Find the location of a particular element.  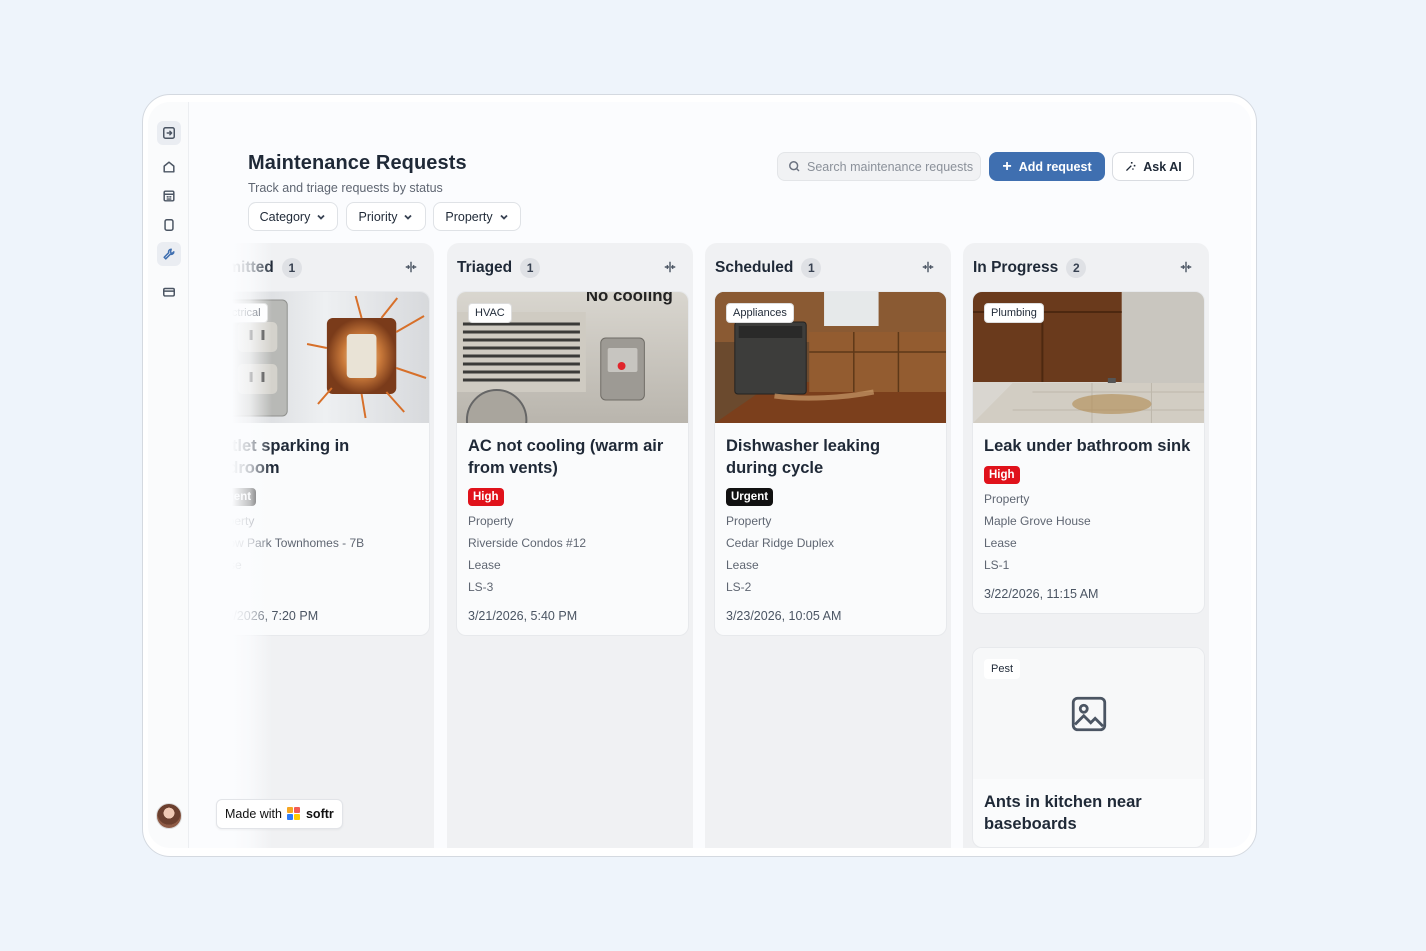

column-title: Triaged is located at coordinates (485, 267).